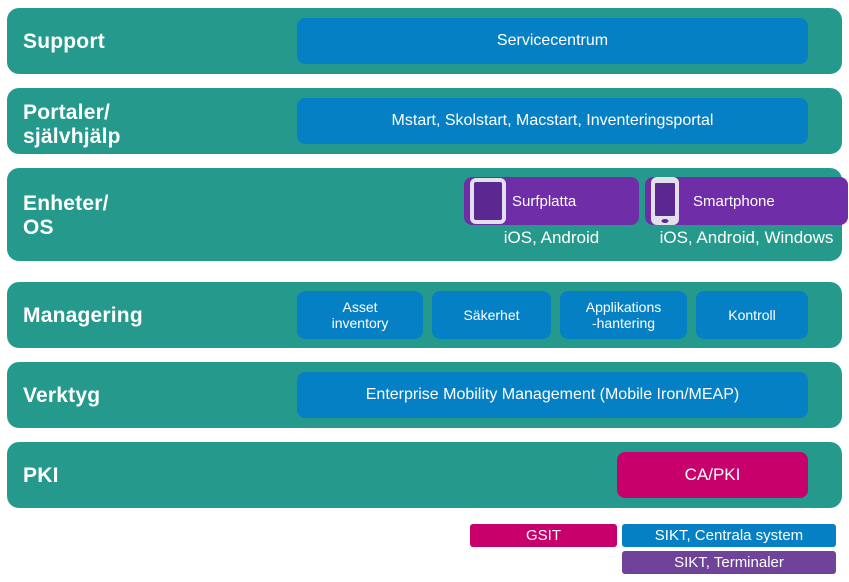 Image resolution: width=849 pixels, height=582 pixels. Describe the element at coordinates (62, 395) in the screenshot. I see `row-label-verktyg: Verktyg` at that location.